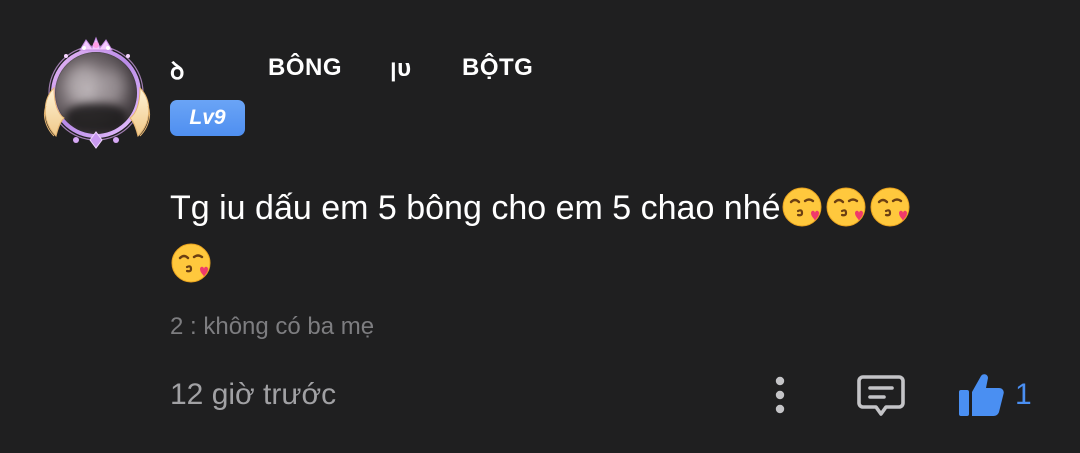  Describe the element at coordinates (207, 118) in the screenshot. I see `level-badge: Lv9` at that location.